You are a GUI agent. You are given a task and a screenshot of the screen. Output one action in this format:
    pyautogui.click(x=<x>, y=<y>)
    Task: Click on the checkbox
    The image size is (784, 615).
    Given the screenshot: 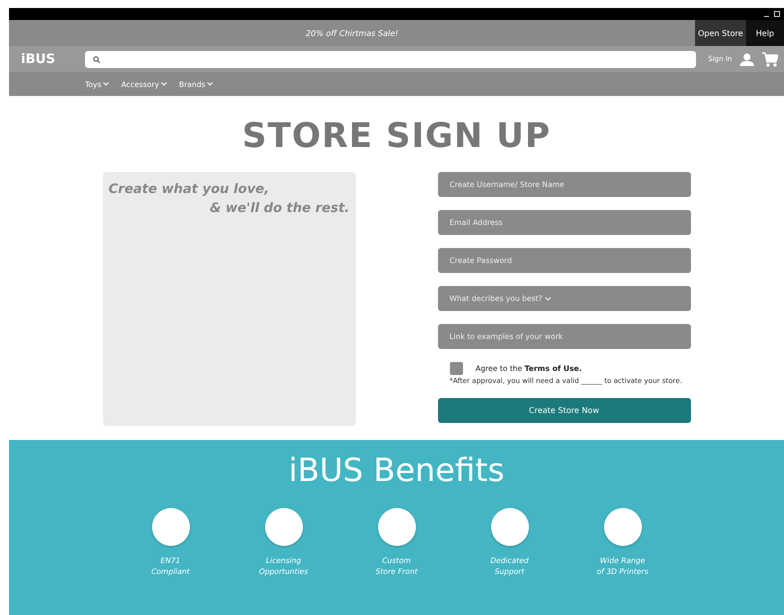 What is the action you would take?
    pyautogui.click(x=456, y=368)
    